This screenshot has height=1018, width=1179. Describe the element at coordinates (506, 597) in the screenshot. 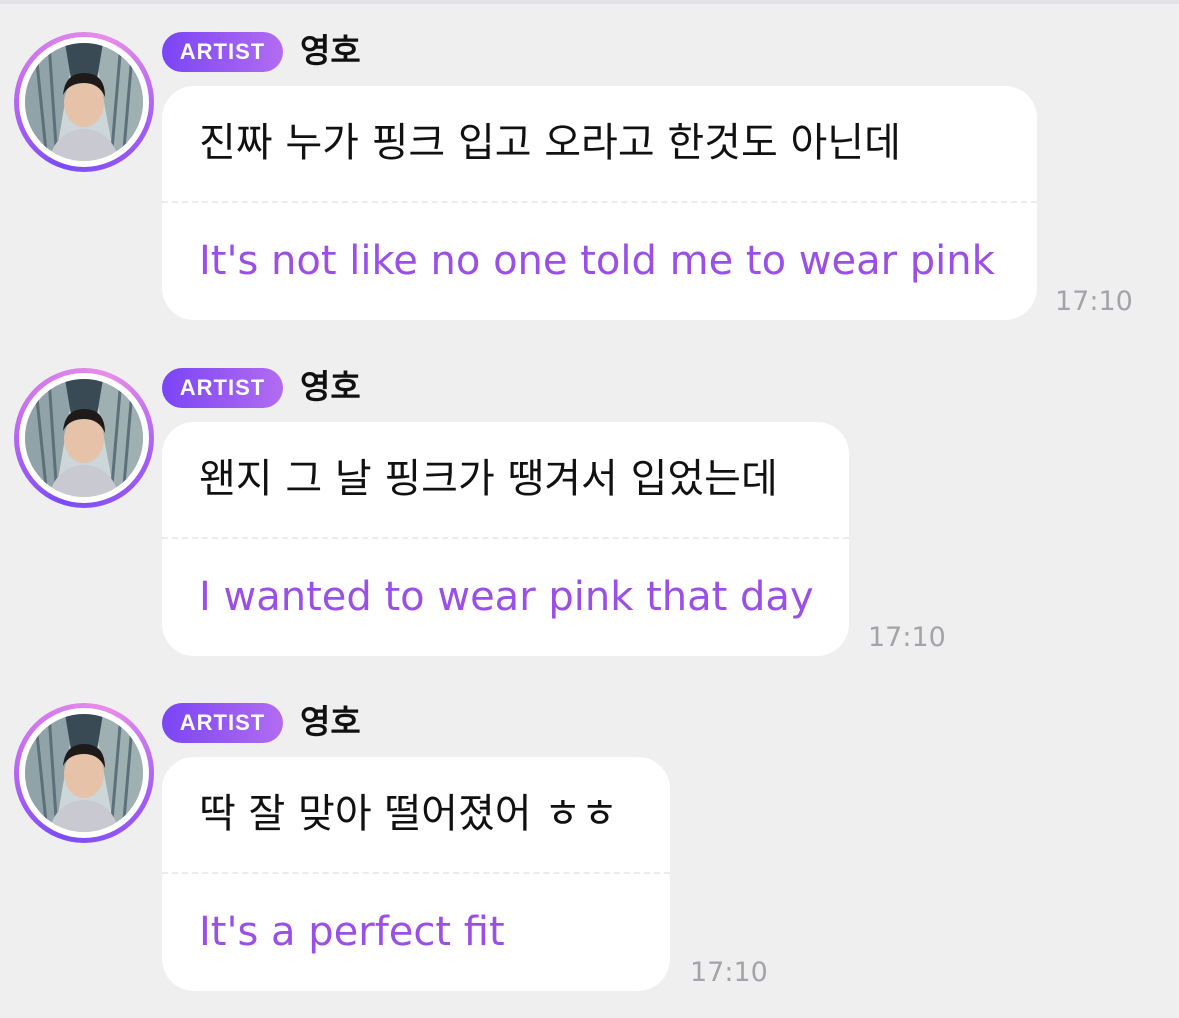

I see `message-translation-text: I wanted to wear pink that day` at that location.